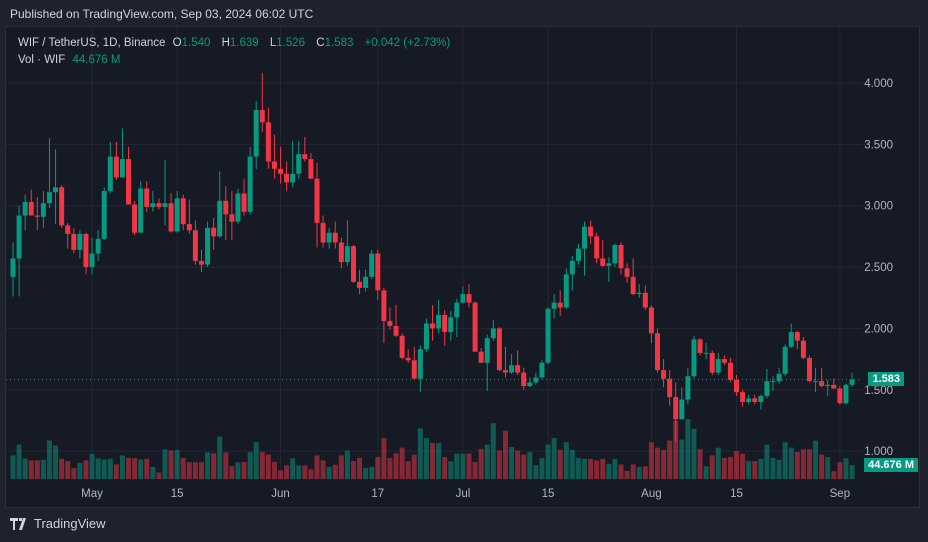  Describe the element at coordinates (339, 43) in the screenshot. I see `close-value: 1.583` at that location.